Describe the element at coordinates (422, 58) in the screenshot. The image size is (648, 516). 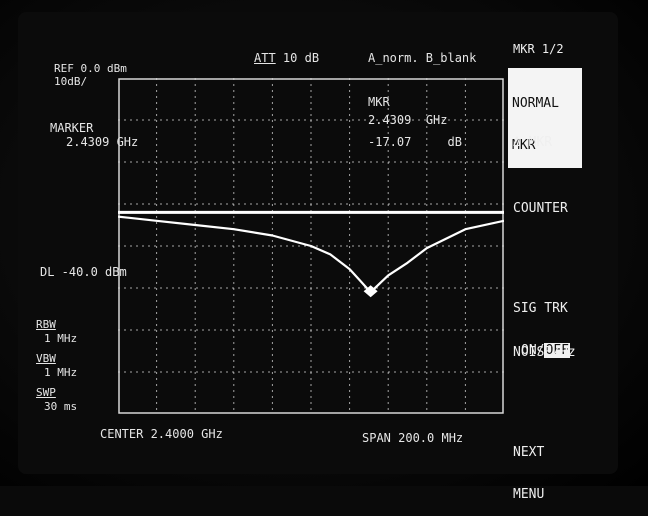
I see `trace-modes: A_norm. B_blank` at that location.